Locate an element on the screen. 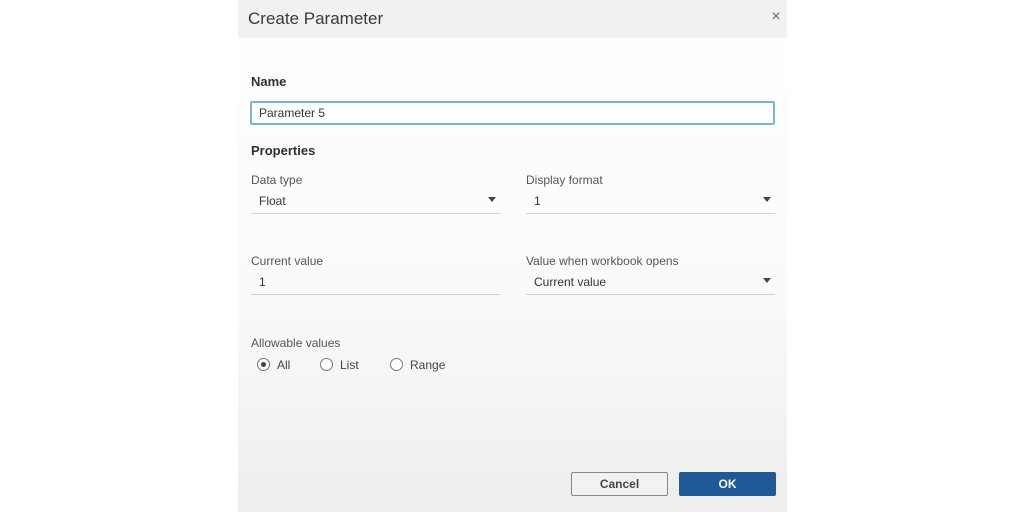 The height and width of the screenshot is (512, 1024). current-value-text: 1 is located at coordinates (262, 282).